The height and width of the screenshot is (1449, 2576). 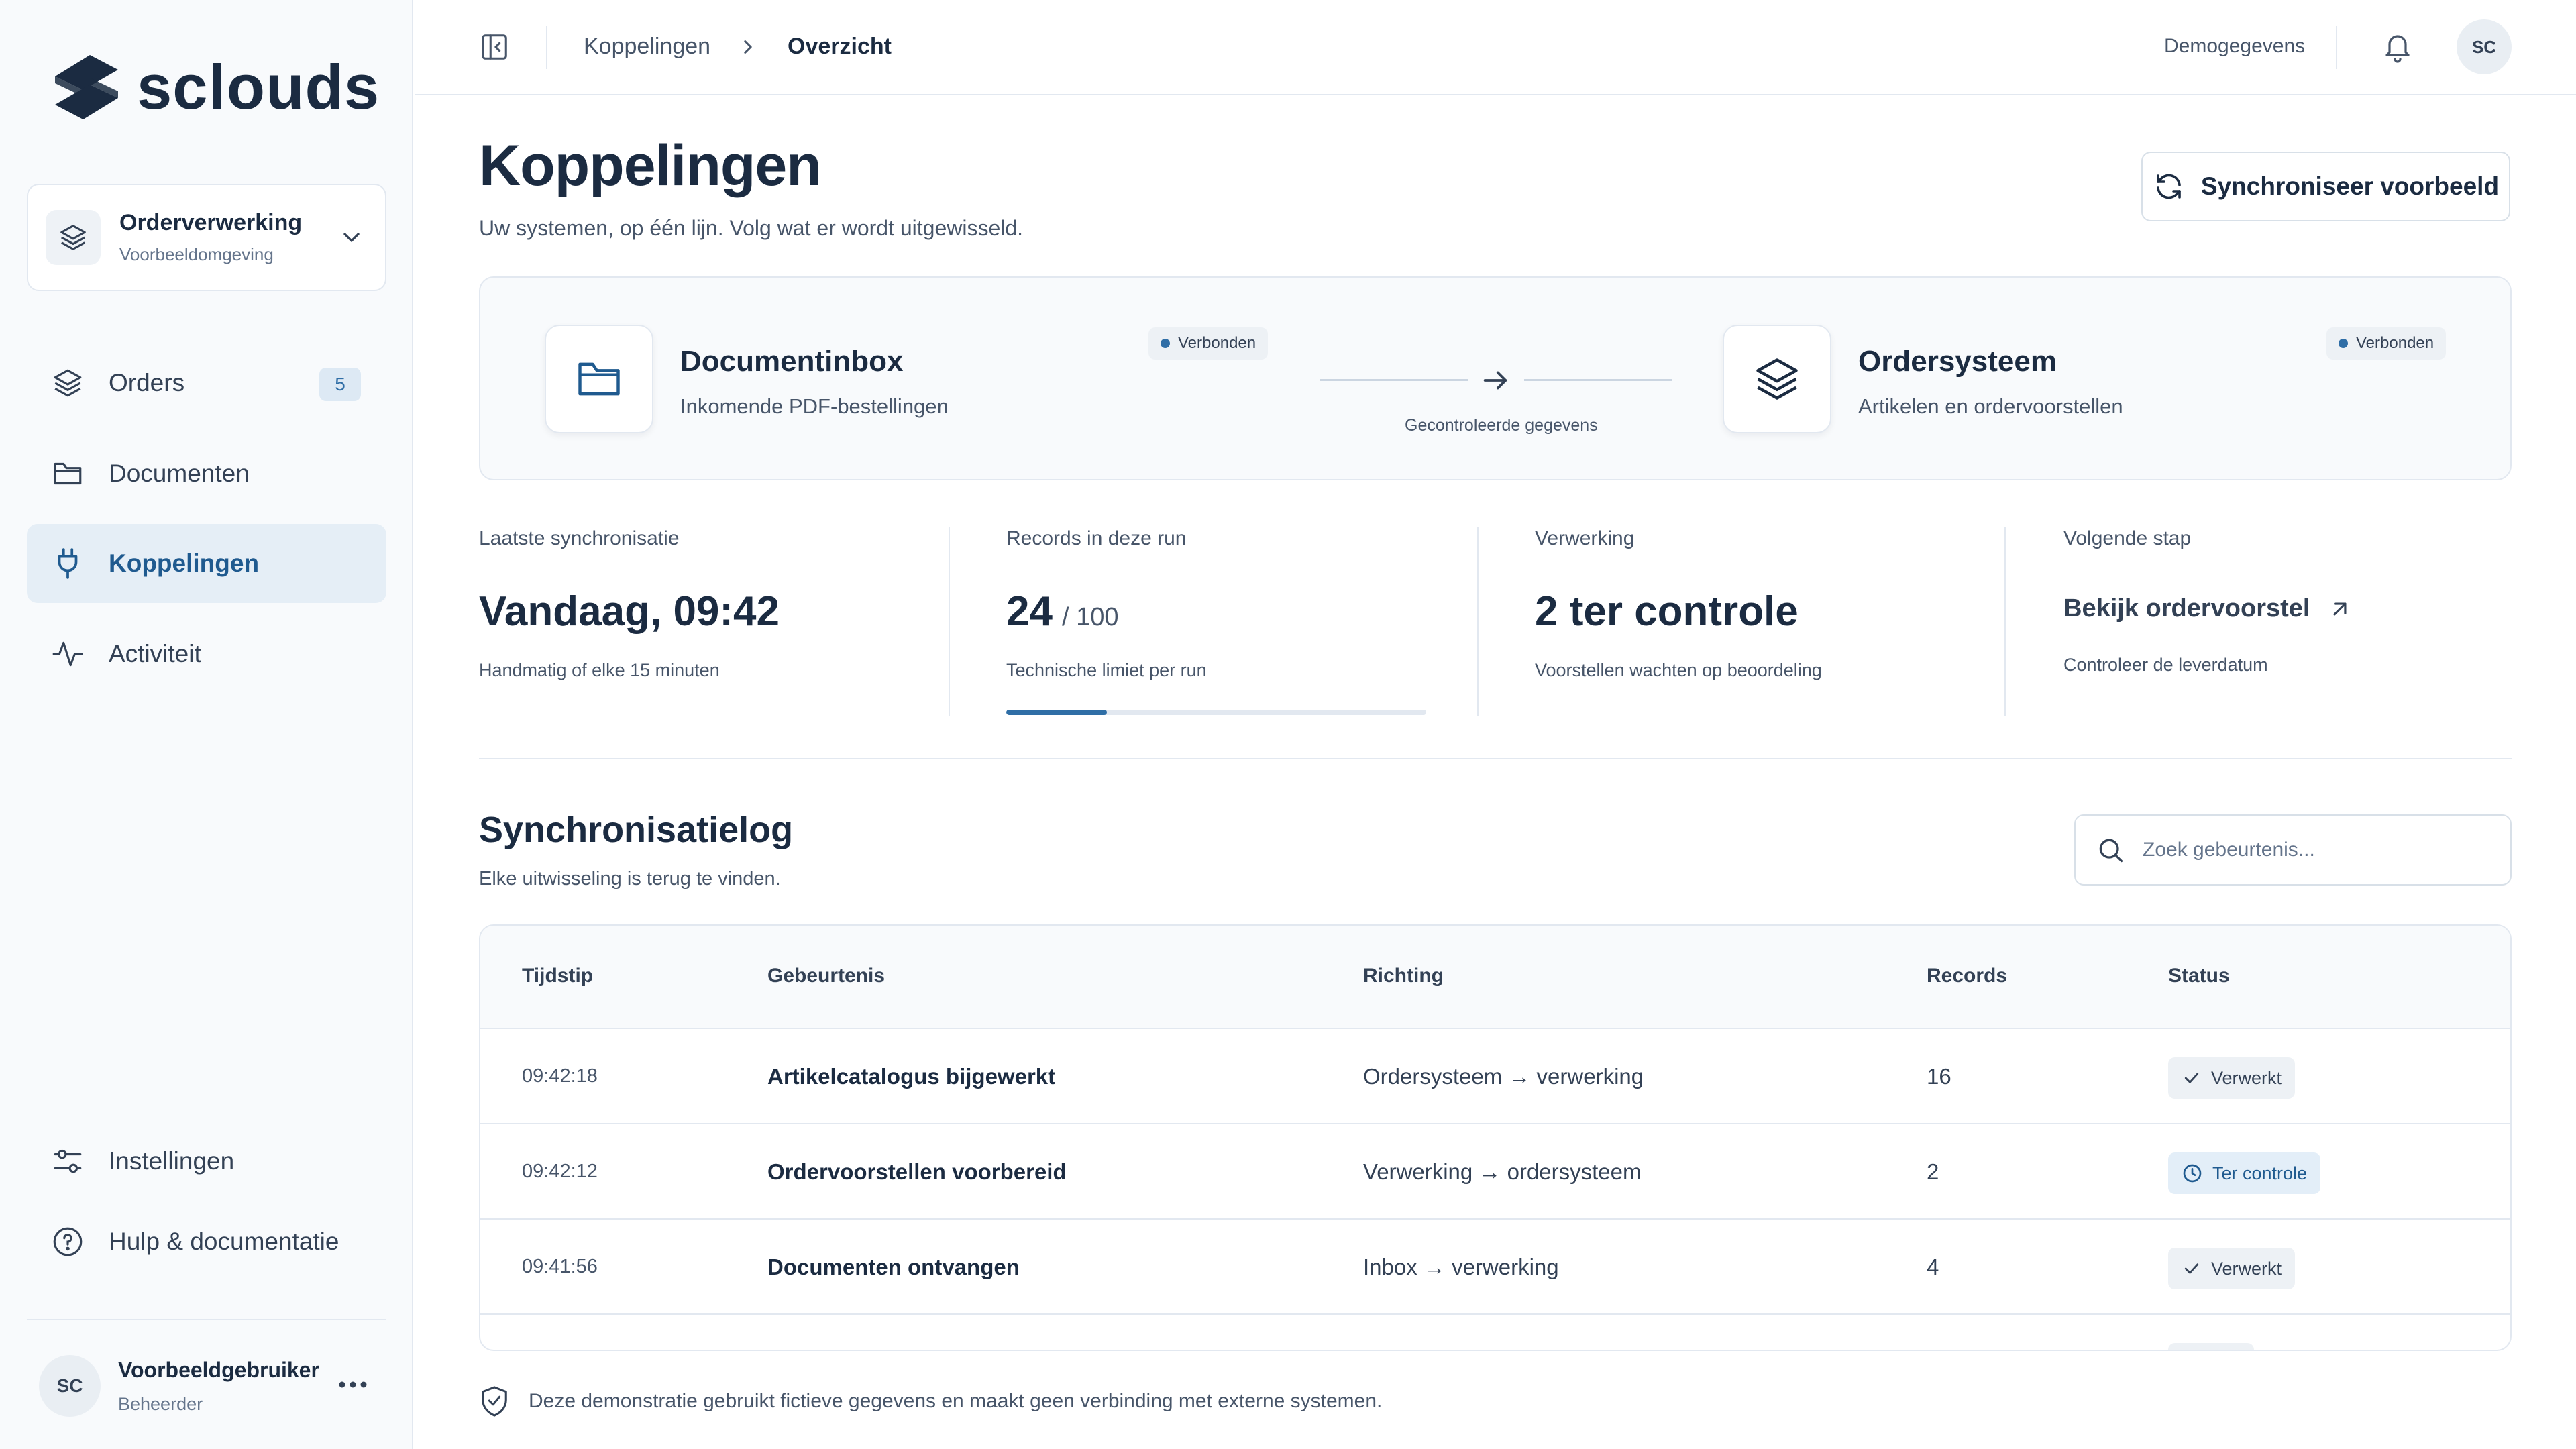 I want to click on column-header-direction: Richting, so click(x=1403, y=976).